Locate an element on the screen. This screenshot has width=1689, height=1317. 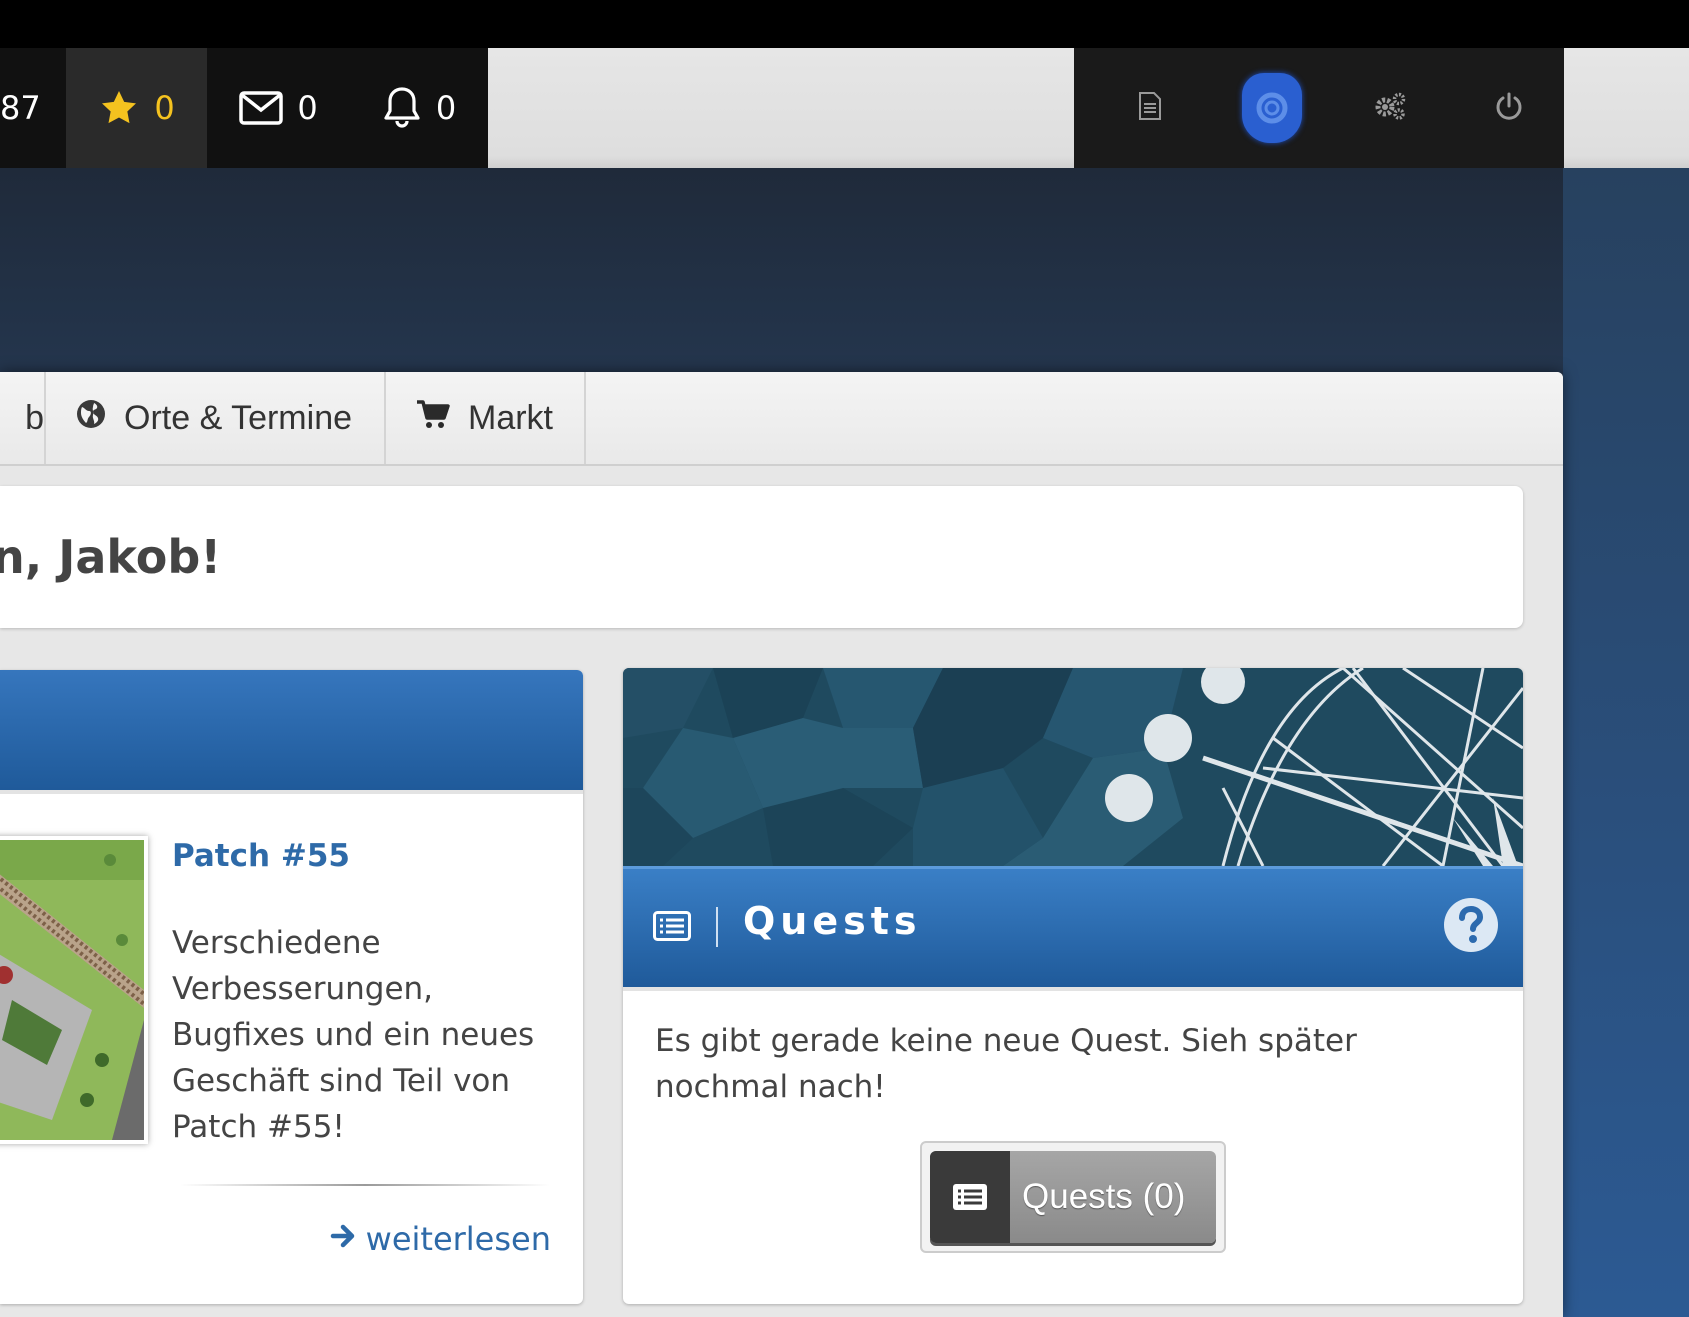
tab-clipped-label: b is located at coordinates (34, 417).